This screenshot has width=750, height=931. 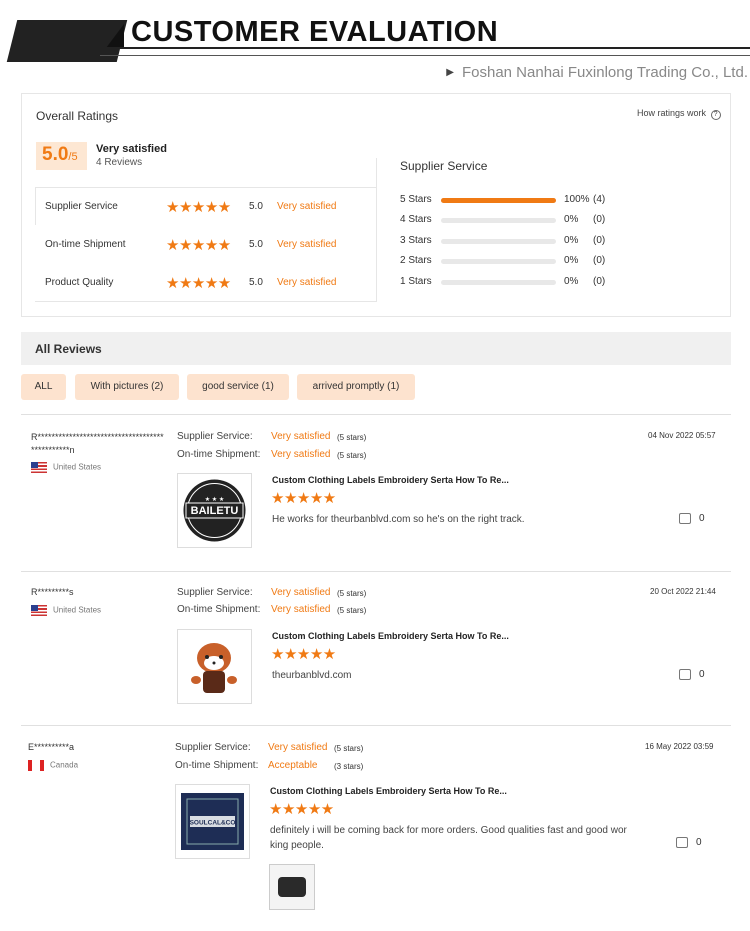 I want to click on all-reviews-bar, so click(x=376, y=348).